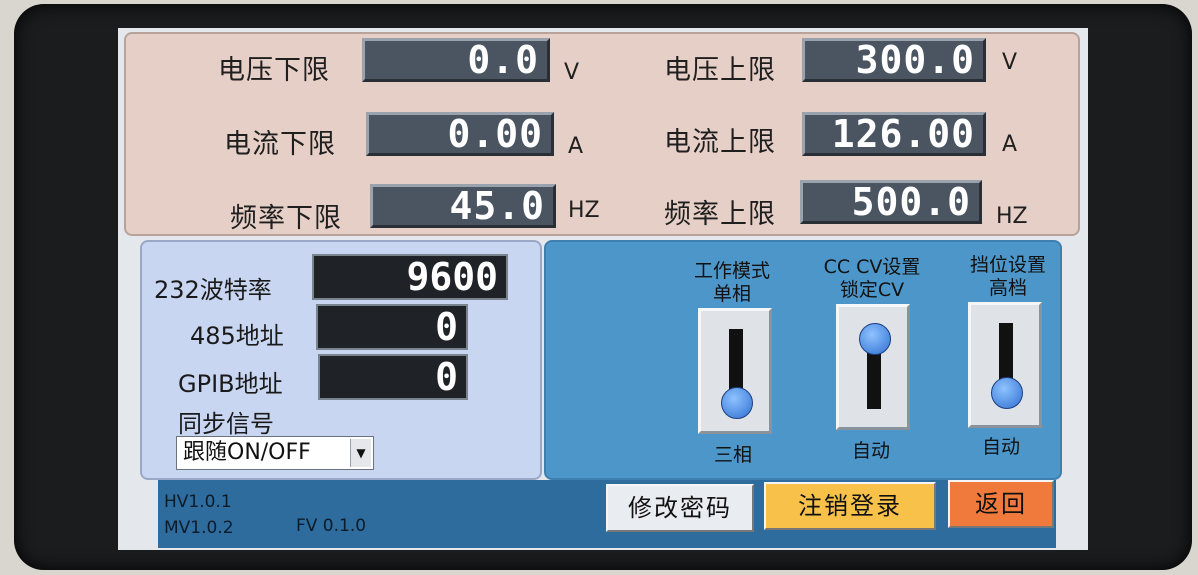 The width and height of the screenshot is (1198, 575). I want to click on range-switch-title: 挡位设置 高档, so click(1007, 276).